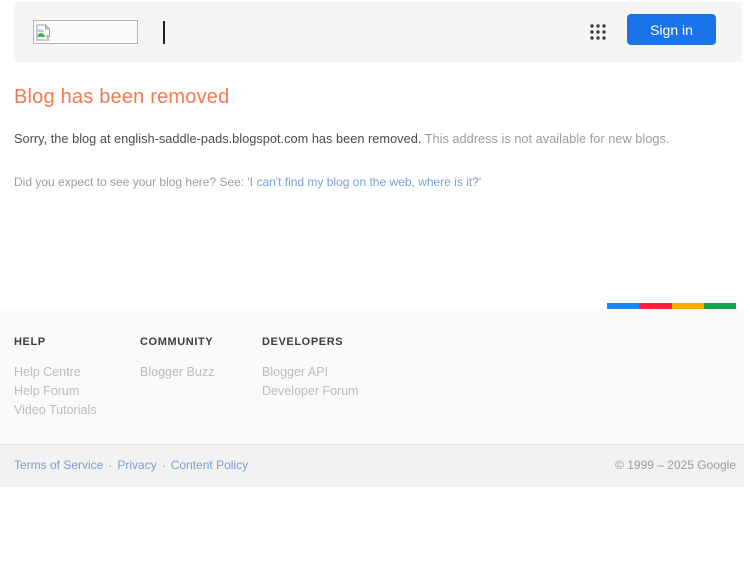 The width and height of the screenshot is (750, 563). What do you see at coordinates (30, 342) in the screenshot?
I see `footer-heading-help: HELP` at bounding box center [30, 342].